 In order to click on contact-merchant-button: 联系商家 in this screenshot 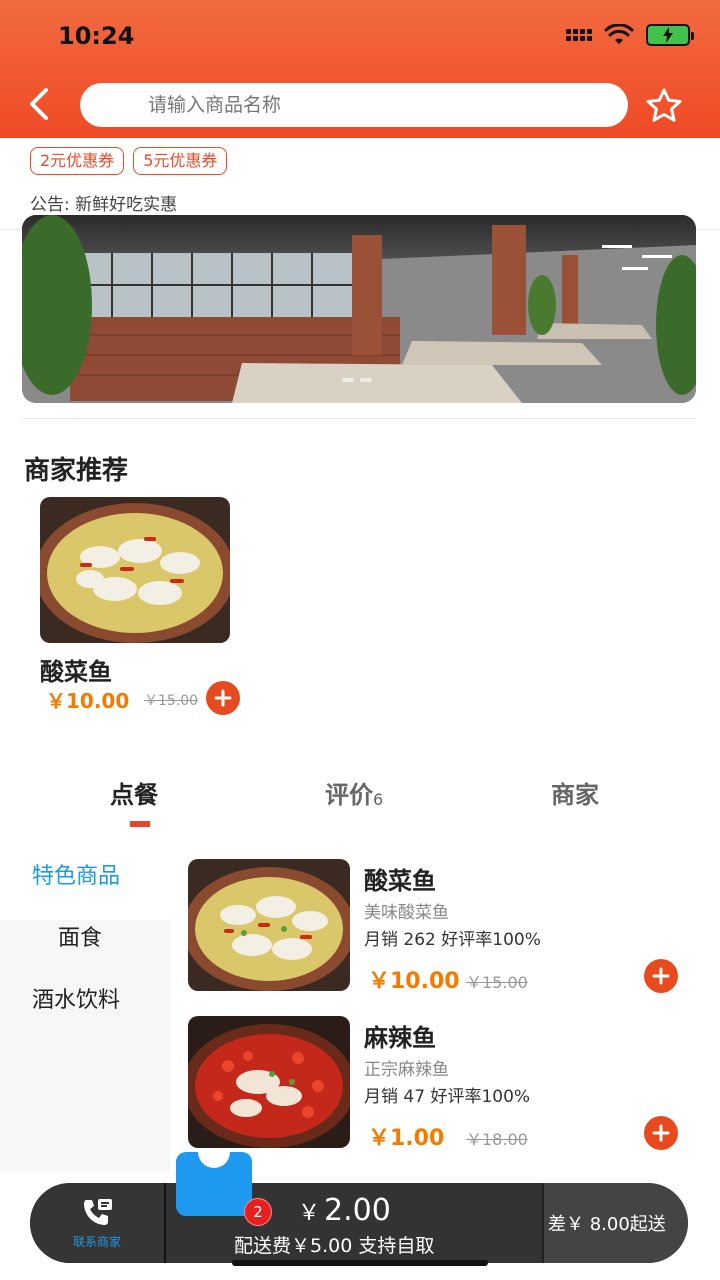, I will do `click(98, 1223)`.